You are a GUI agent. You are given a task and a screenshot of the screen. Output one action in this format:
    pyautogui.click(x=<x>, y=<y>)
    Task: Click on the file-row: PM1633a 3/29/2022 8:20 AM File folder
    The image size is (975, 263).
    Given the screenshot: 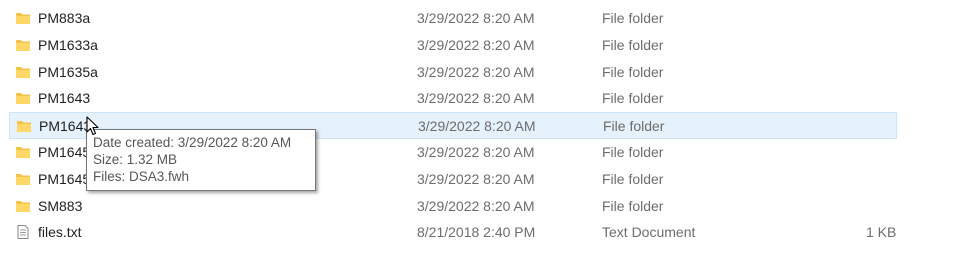 What is the action you would take?
    pyautogui.click(x=487, y=45)
    